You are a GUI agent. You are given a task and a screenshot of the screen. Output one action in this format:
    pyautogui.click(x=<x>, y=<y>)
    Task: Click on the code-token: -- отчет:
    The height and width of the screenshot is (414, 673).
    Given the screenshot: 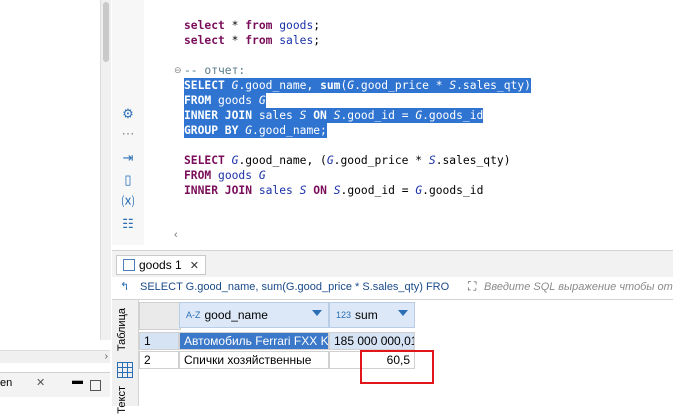 What is the action you would take?
    pyautogui.click(x=215, y=70)
    